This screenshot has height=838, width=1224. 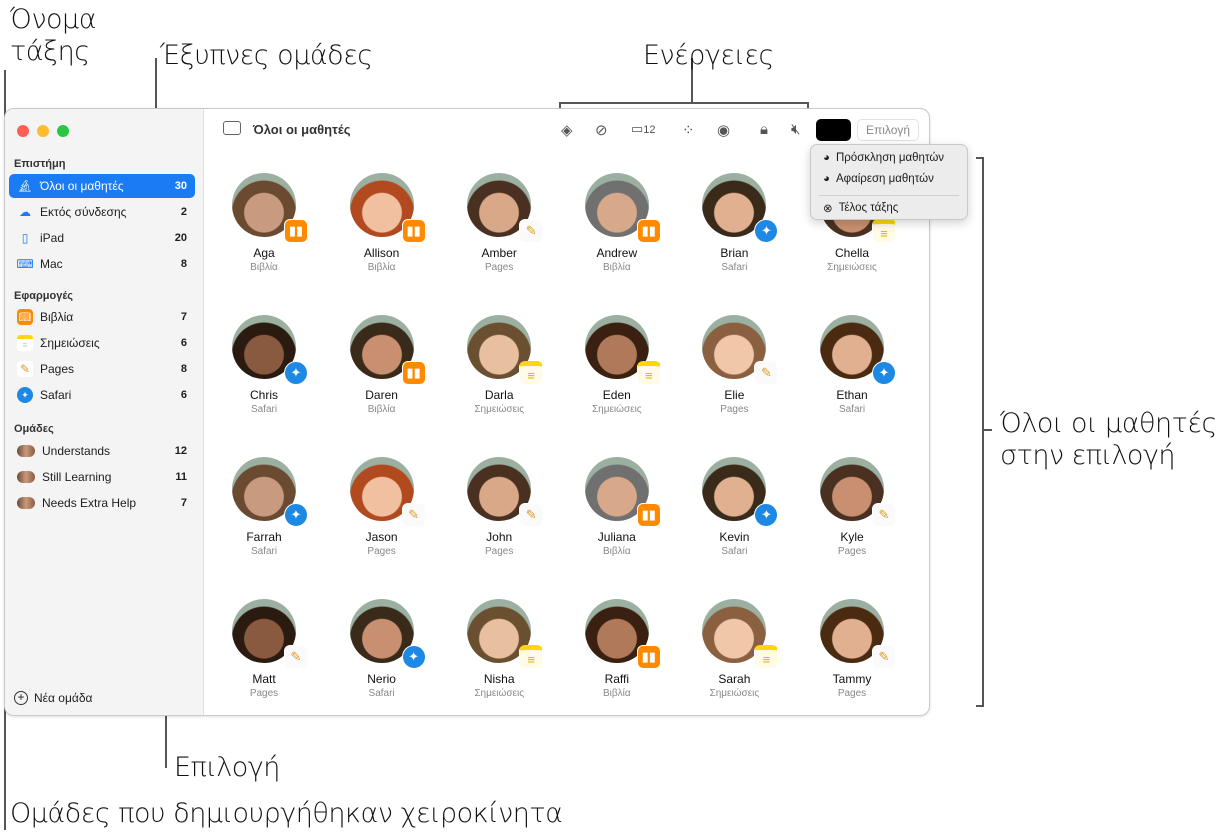 What do you see at coordinates (102, 186) in the screenshot?
I see `sidebar-item-όλοι-οι-μαθητές: 🔬︎ Όλοι οι μαθητές 30` at bounding box center [102, 186].